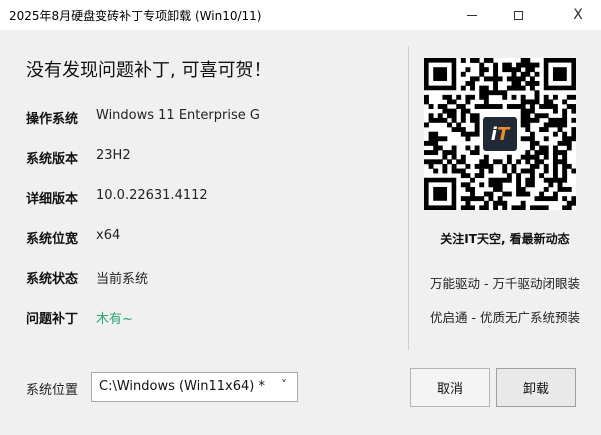 The height and width of the screenshot is (435, 601). Describe the element at coordinates (52, 319) in the screenshot. I see `info-label: 问题补丁` at that location.